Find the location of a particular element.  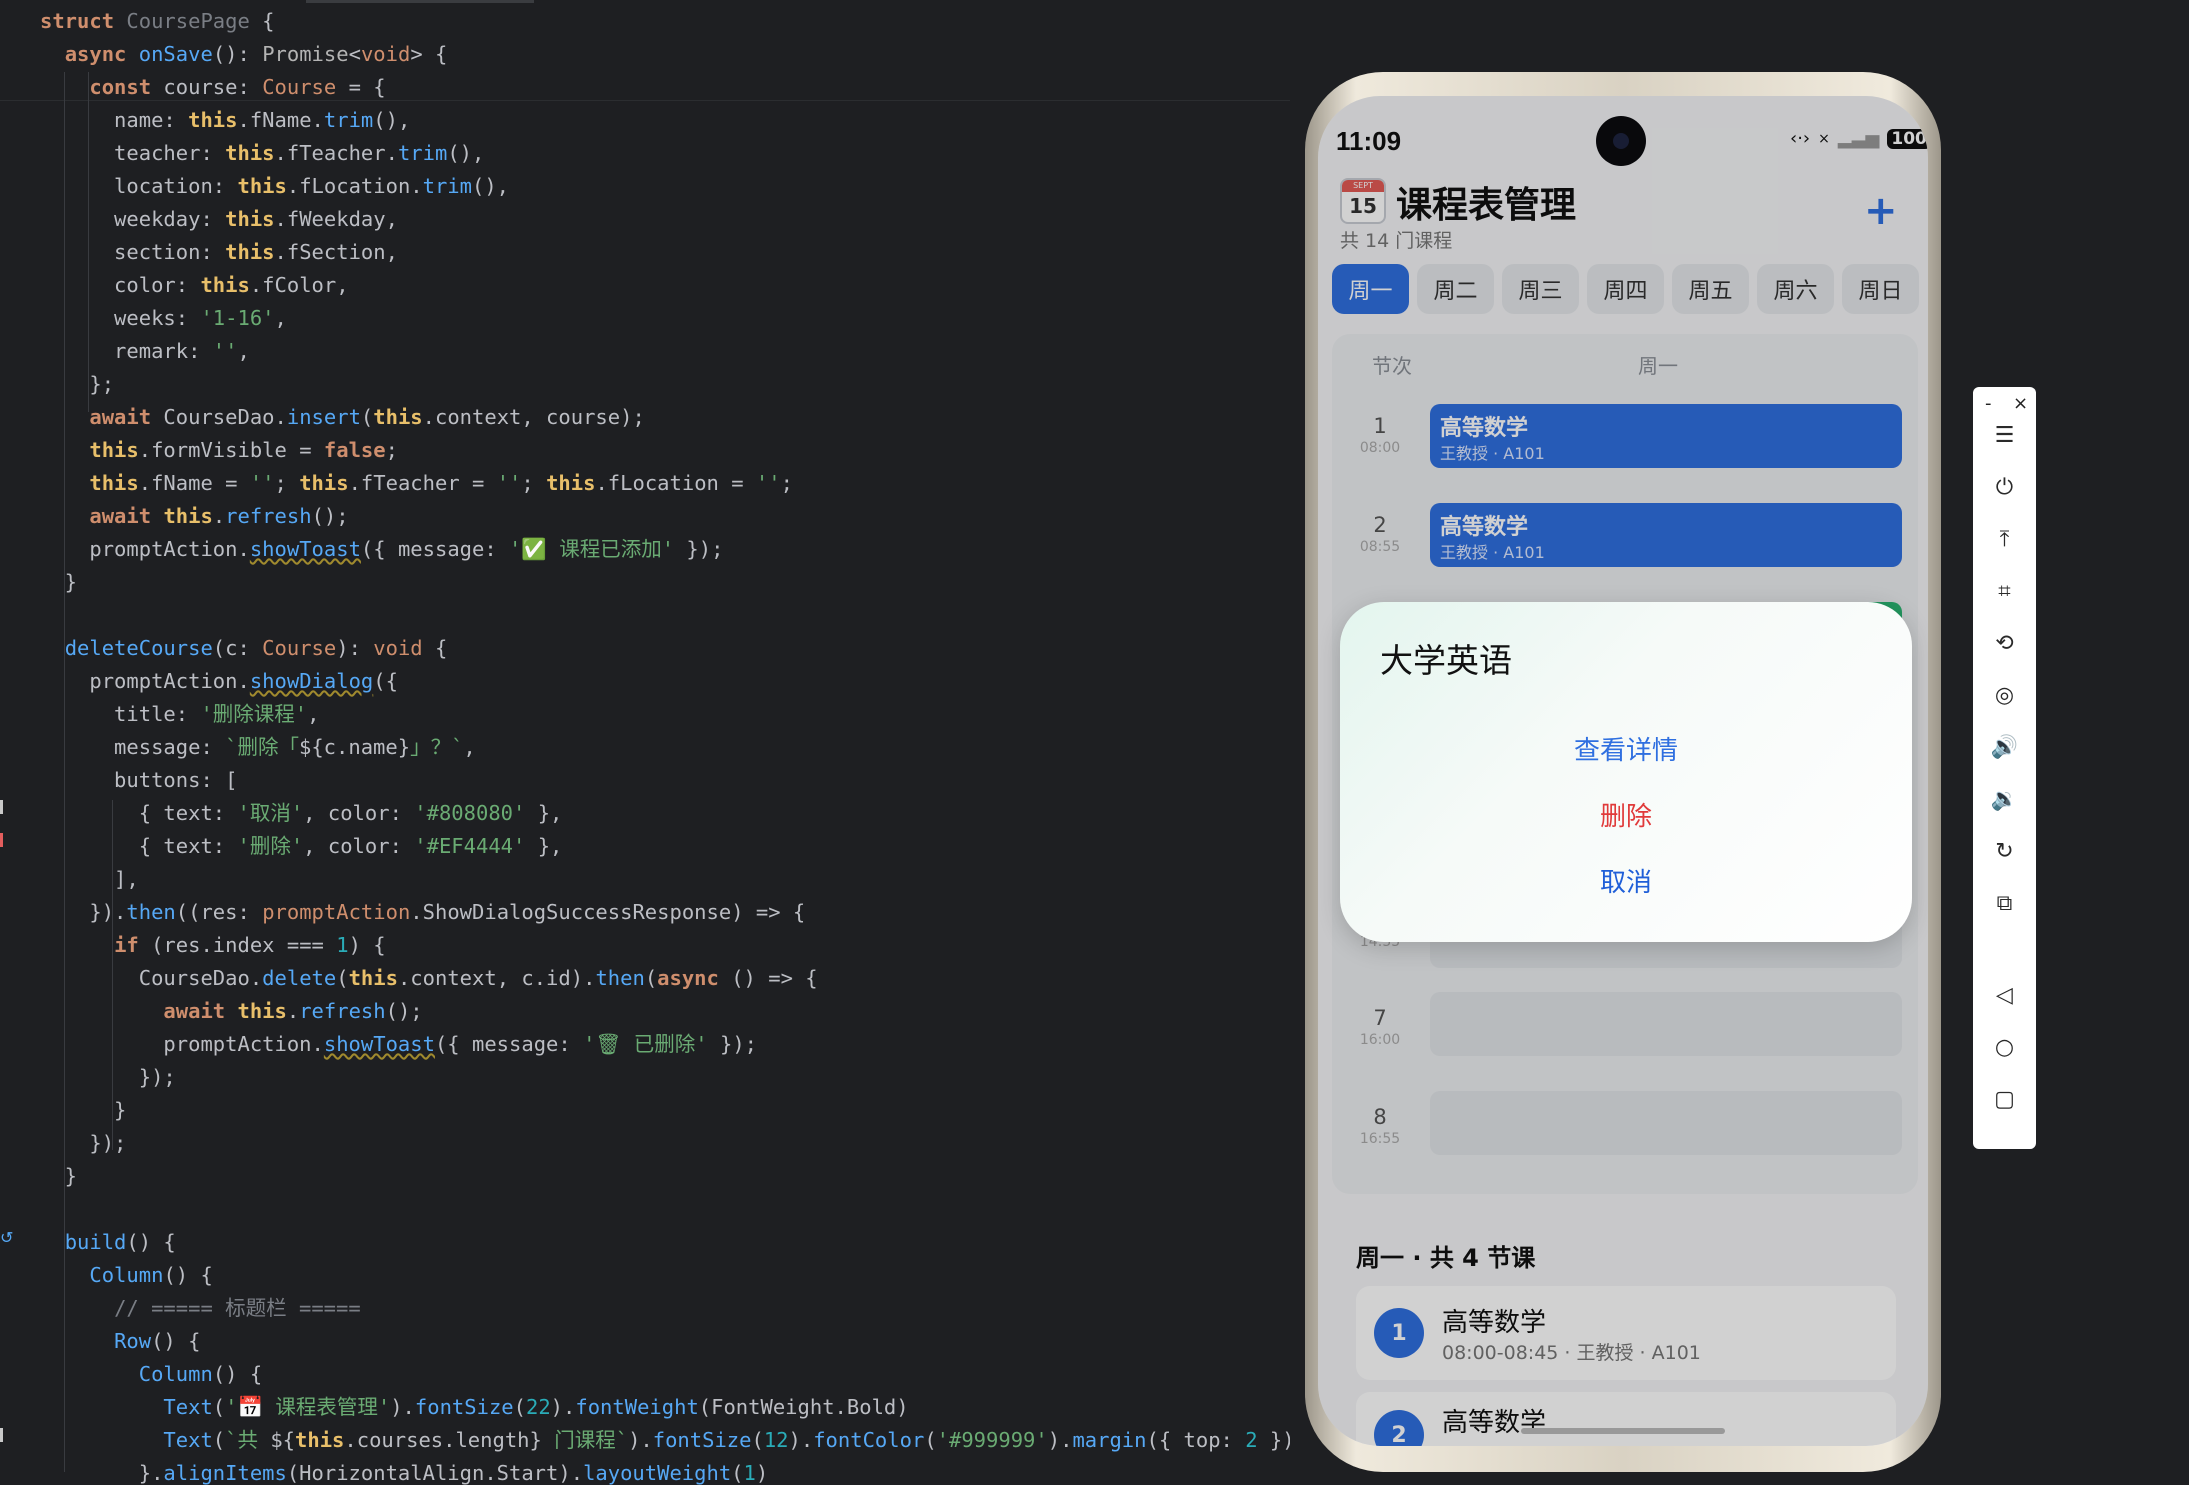

code-line: section: this.fSection, is located at coordinates (665, 252).